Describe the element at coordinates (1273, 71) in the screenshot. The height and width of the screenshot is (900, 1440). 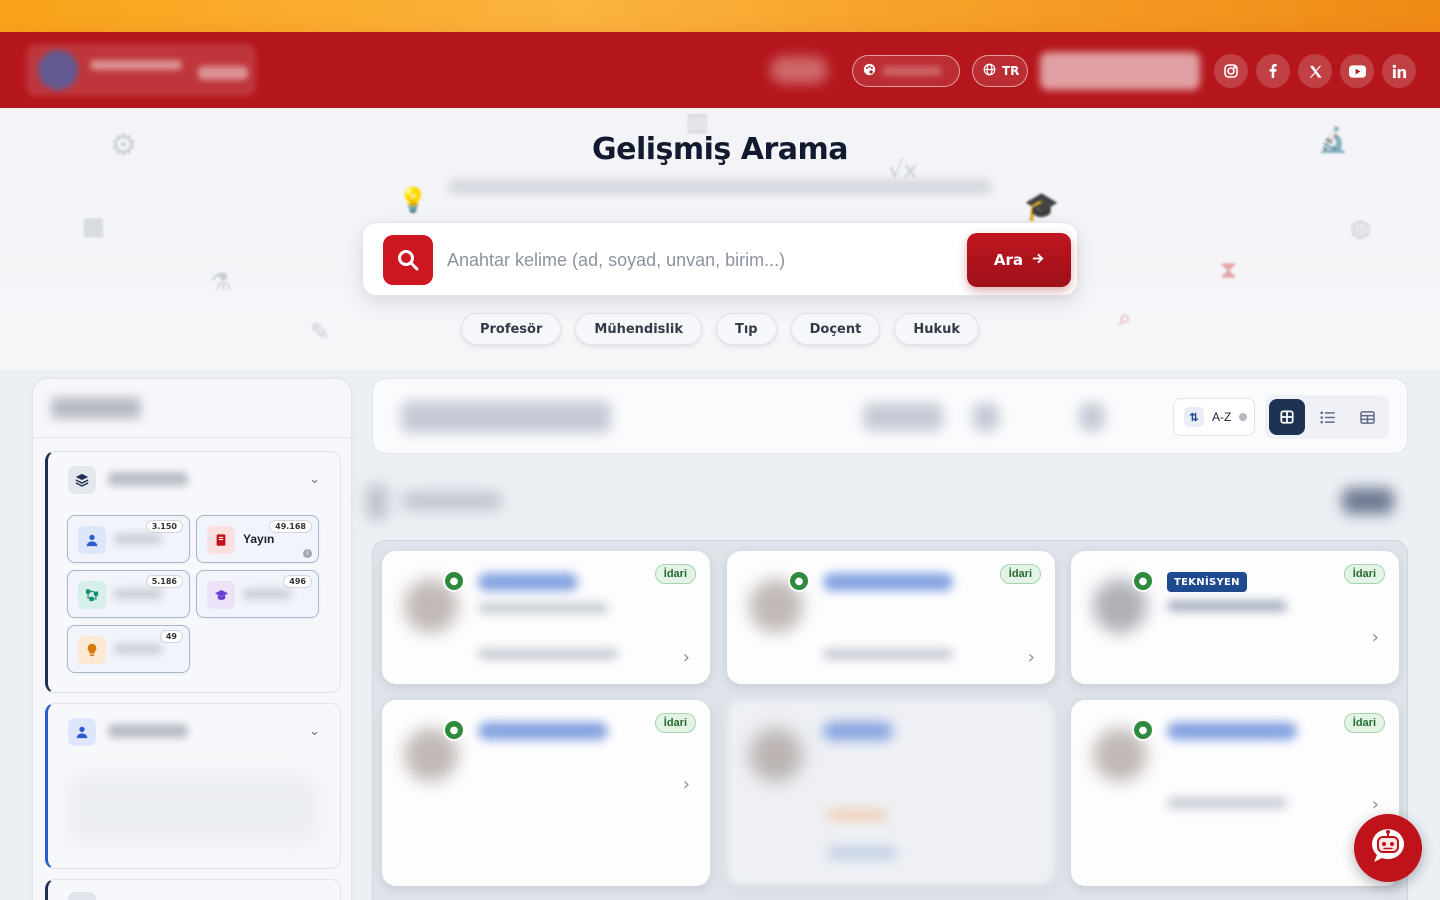
I see `facebook-icon` at that location.